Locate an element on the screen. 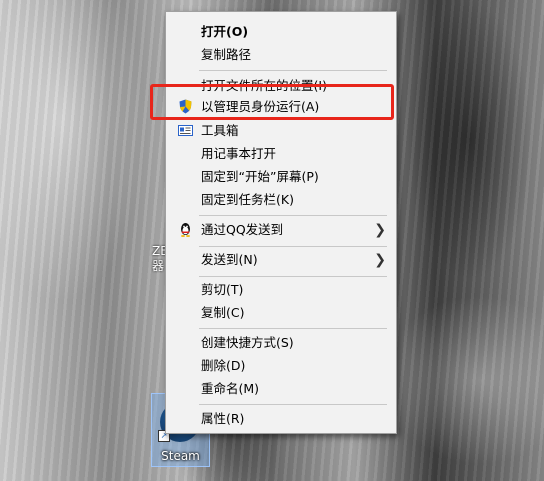 This screenshot has height=481, width=544. menu-item-delete: 删除(D) is located at coordinates (281, 366).